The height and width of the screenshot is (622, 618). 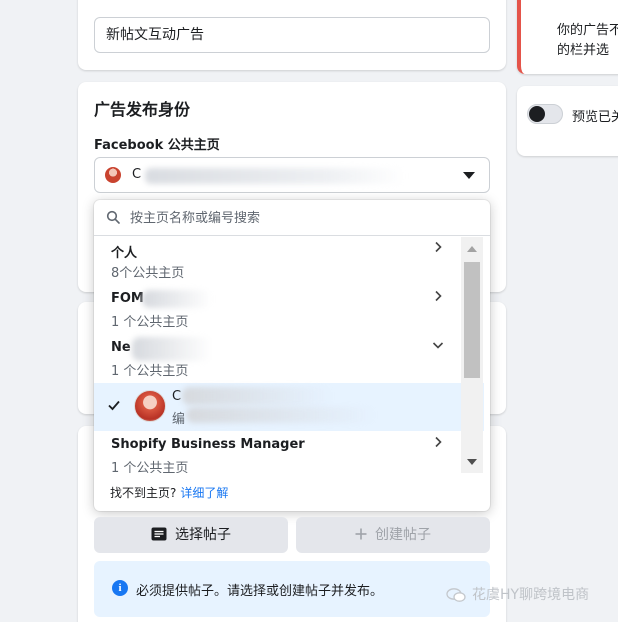 I want to click on dropdown-footer: 找不到主页? 详细了解, so click(x=169, y=492).